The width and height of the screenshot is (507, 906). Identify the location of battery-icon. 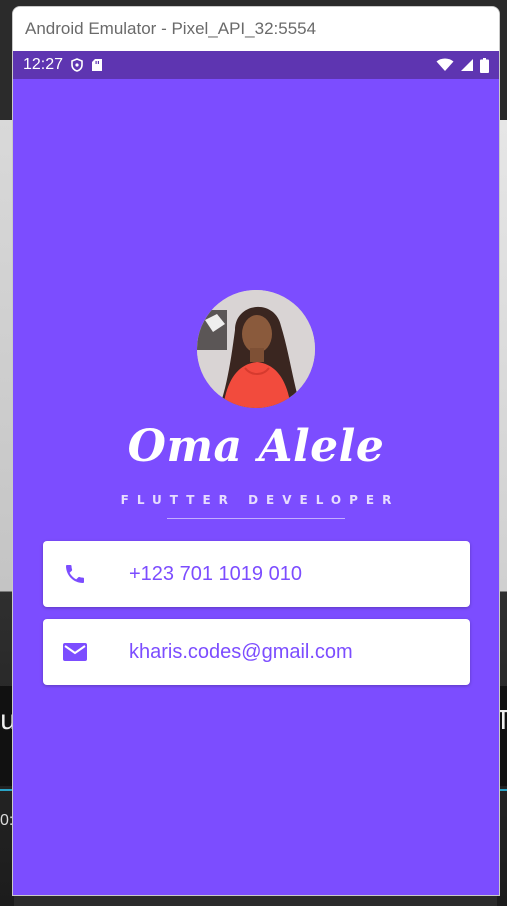
(484, 65).